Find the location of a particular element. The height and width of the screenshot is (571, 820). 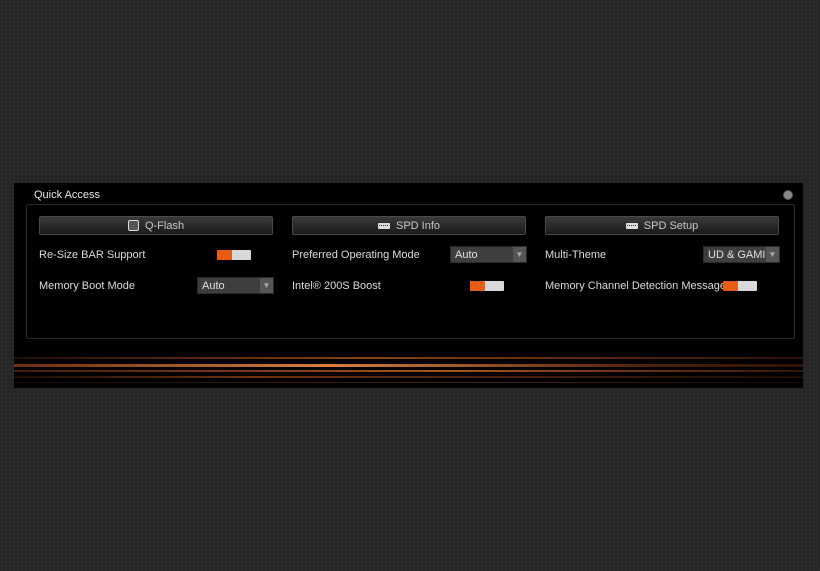

memory-boot-mode-select: Auto ▼ is located at coordinates (235, 285).